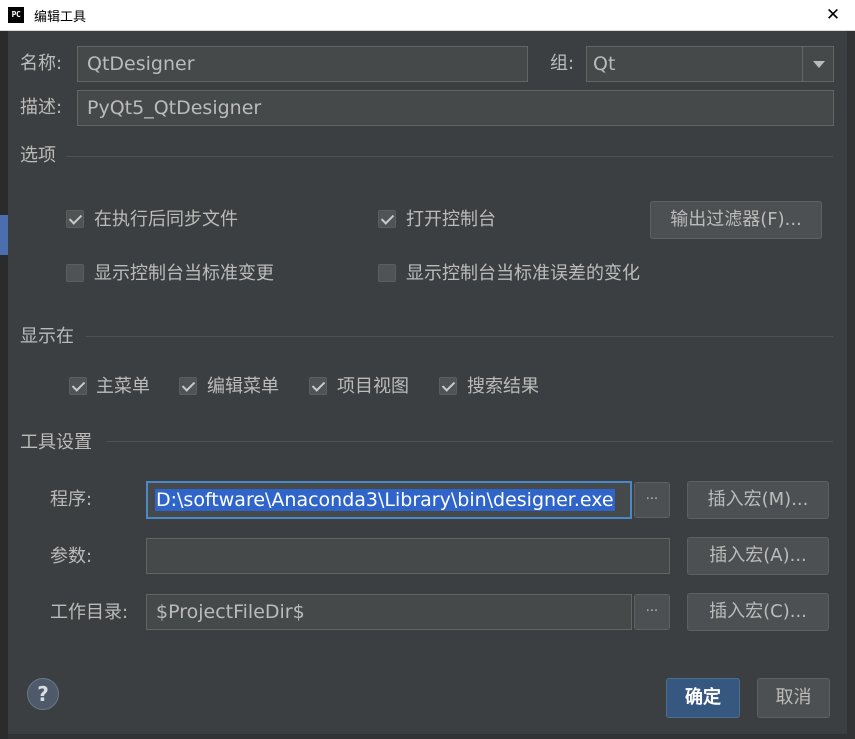  I want to click on description-label: 描述:, so click(41, 107).